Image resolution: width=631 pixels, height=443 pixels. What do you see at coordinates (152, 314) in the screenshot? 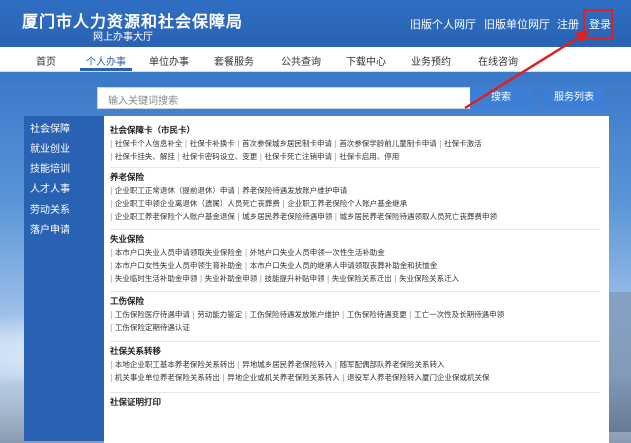
I see `service-link: 工伤保险医疗待遇申请` at bounding box center [152, 314].